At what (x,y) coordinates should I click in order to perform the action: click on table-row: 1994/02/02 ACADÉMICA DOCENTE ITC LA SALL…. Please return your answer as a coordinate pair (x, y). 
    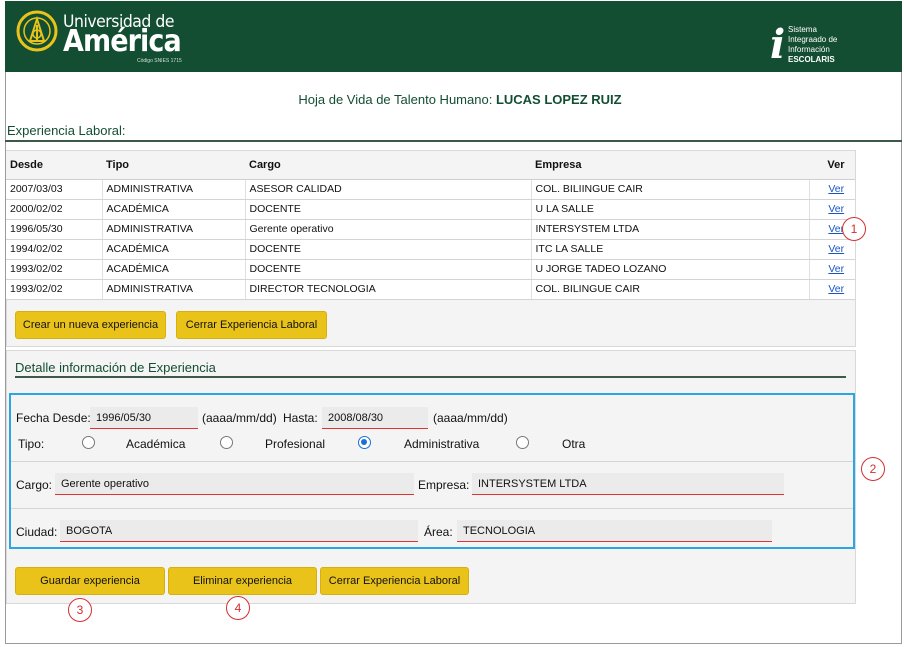
    Looking at the image, I should click on (430, 249).